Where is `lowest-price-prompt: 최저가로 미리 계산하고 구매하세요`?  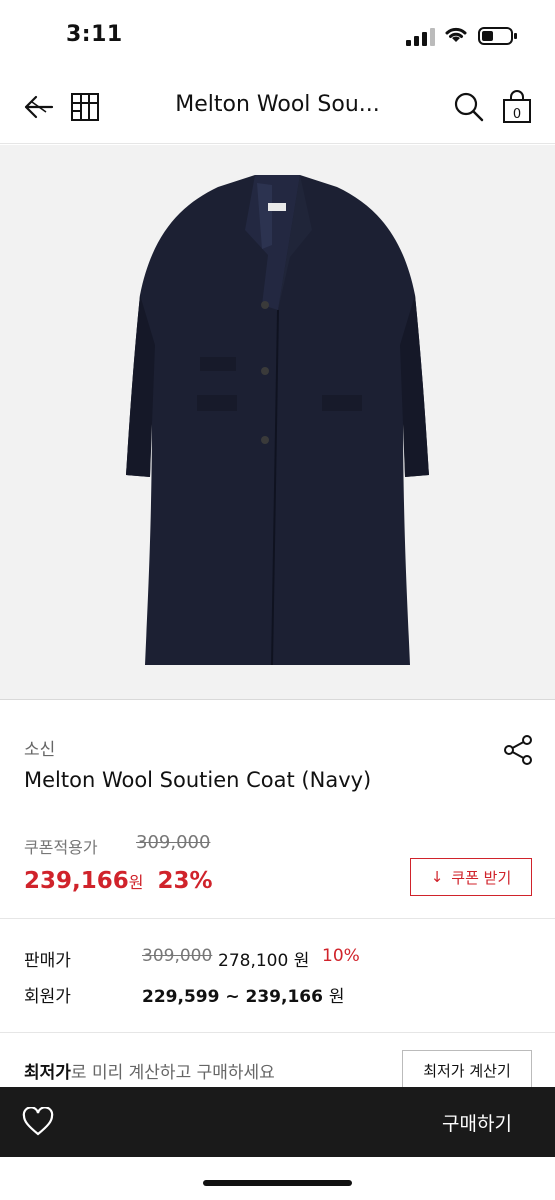 lowest-price-prompt: 최저가로 미리 계산하고 구매하세요 is located at coordinates (149, 1070).